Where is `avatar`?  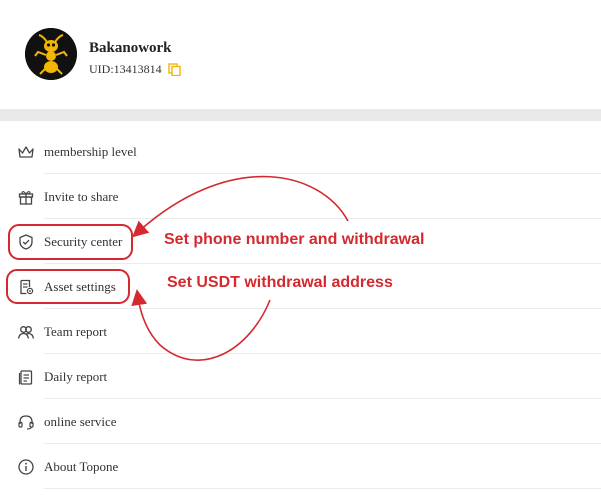 avatar is located at coordinates (51, 54).